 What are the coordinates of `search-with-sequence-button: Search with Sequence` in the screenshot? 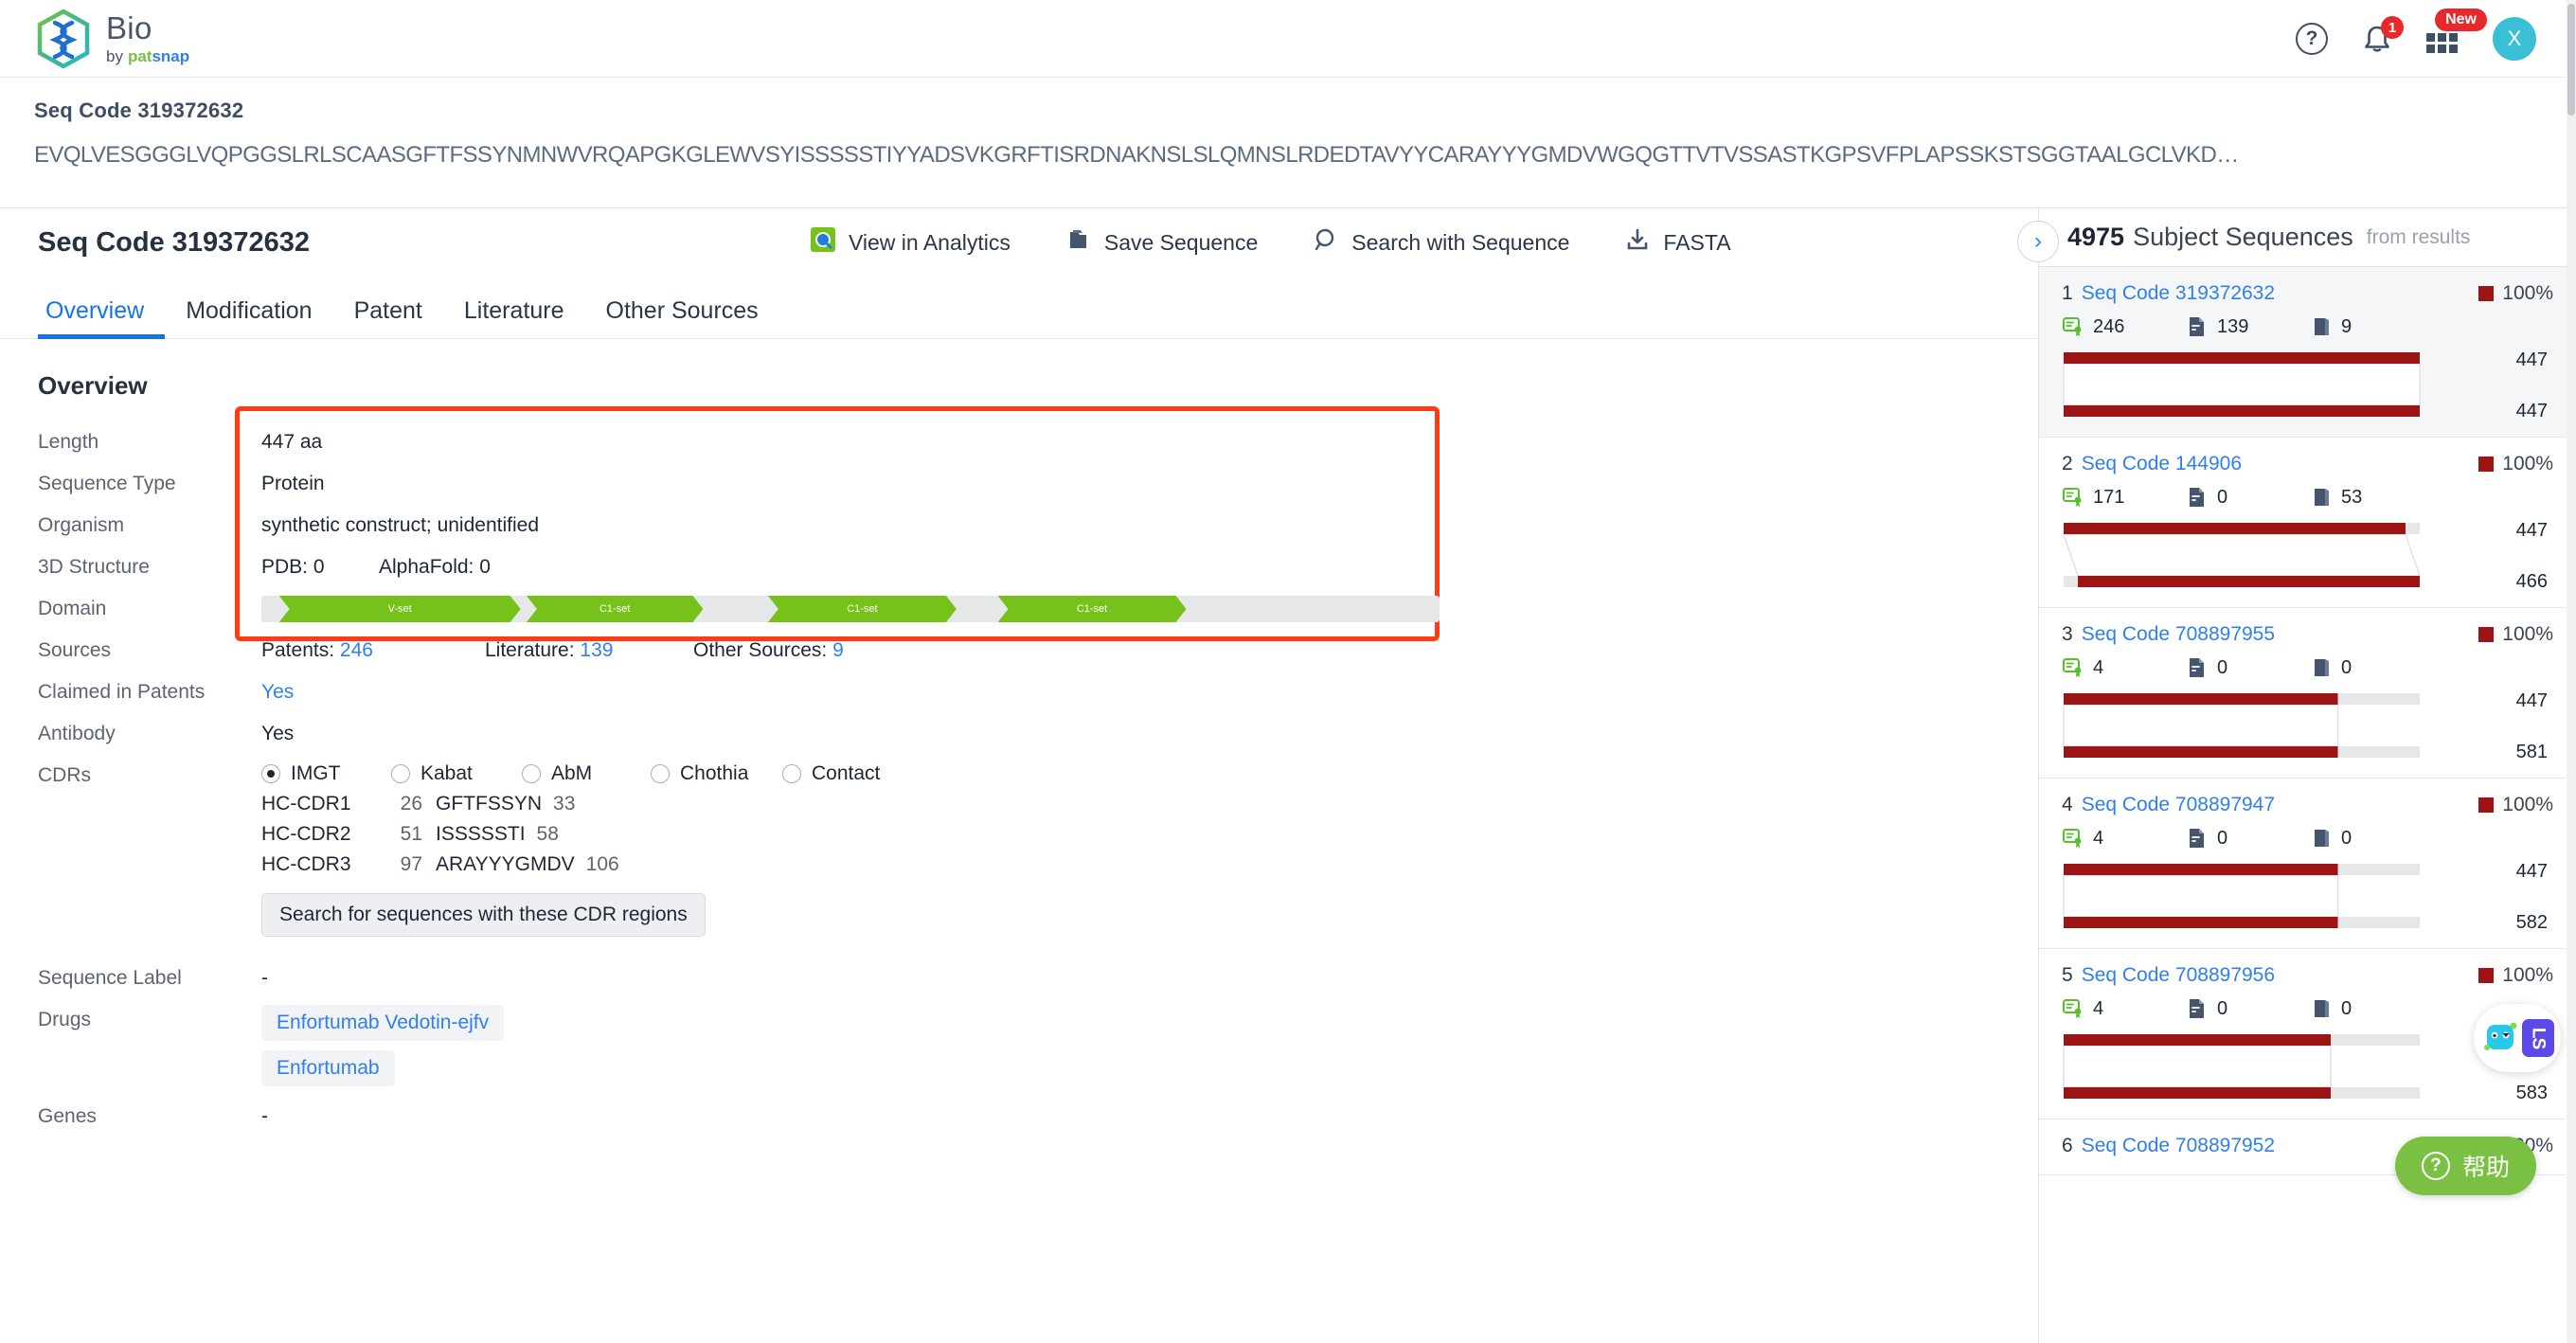 It's located at (1441, 242).